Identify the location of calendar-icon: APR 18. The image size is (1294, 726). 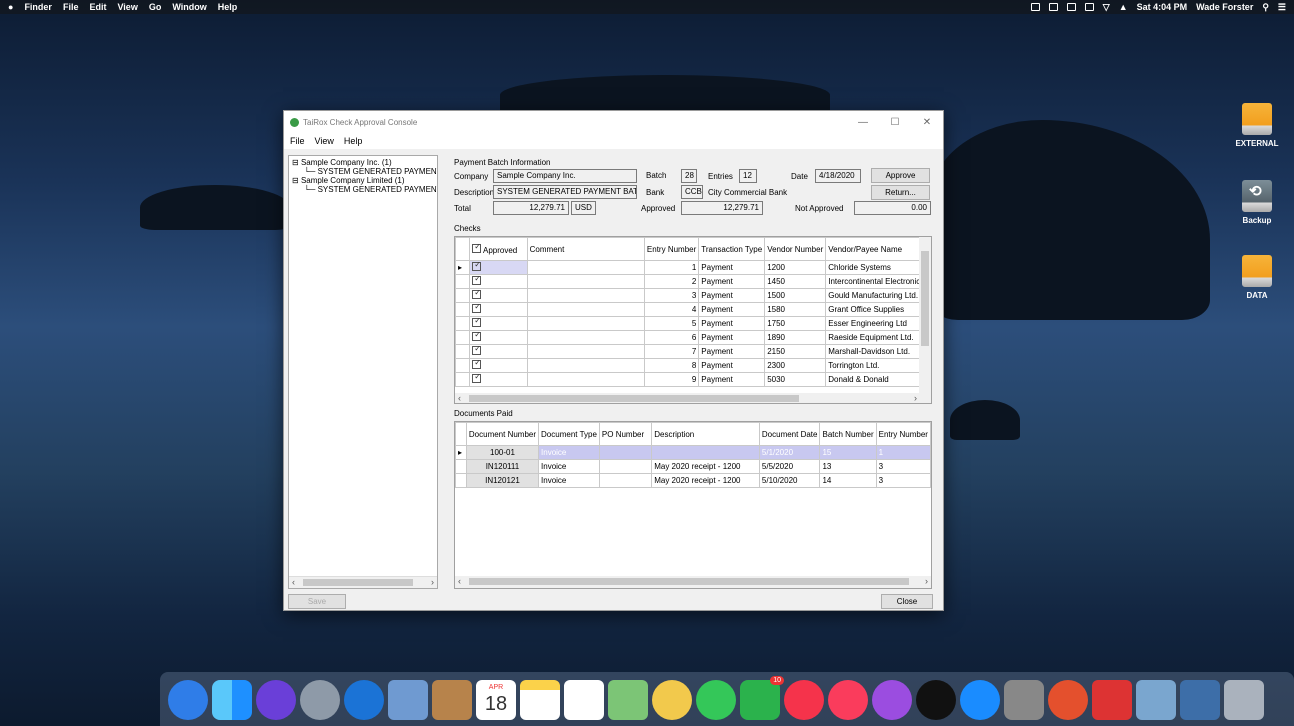
(496, 700).